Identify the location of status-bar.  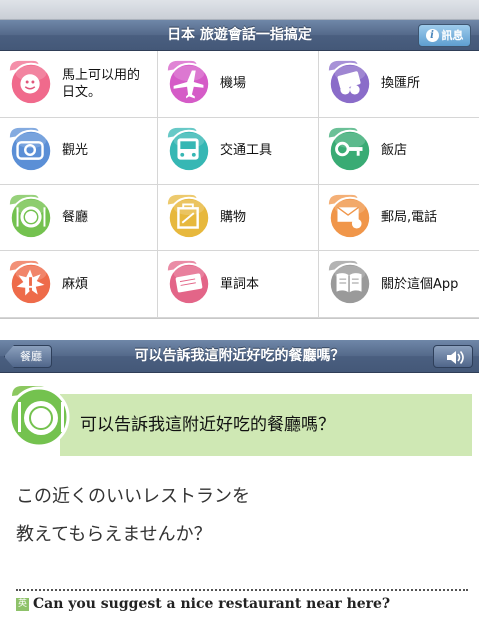
(239, 10).